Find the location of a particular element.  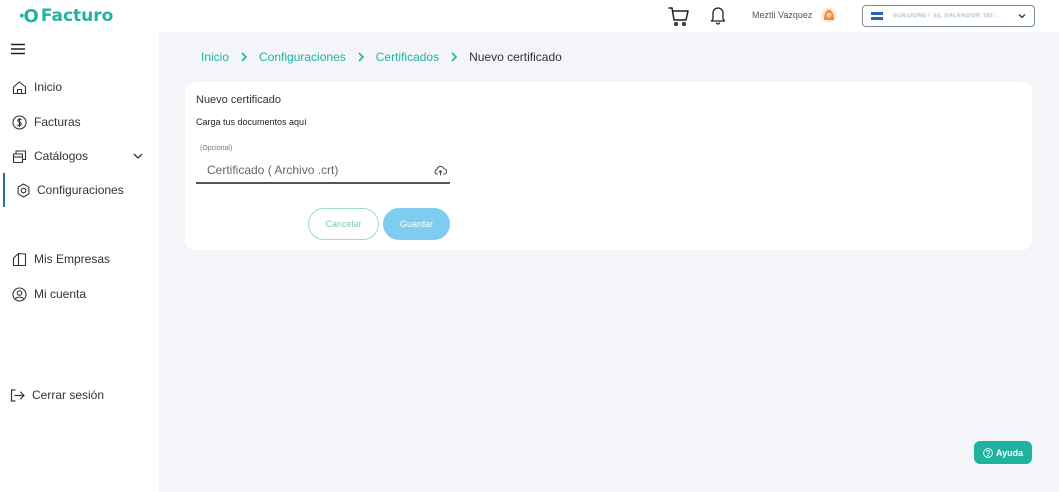

help-button: Ayuda is located at coordinates (1003, 452).